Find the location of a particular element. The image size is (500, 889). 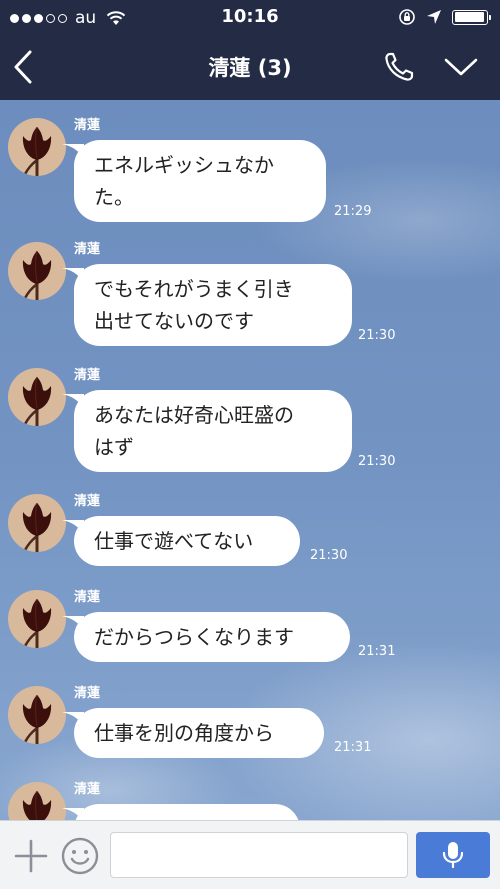

message-text: あなたは好奇心旺盛の はず is located at coordinates (194, 431).